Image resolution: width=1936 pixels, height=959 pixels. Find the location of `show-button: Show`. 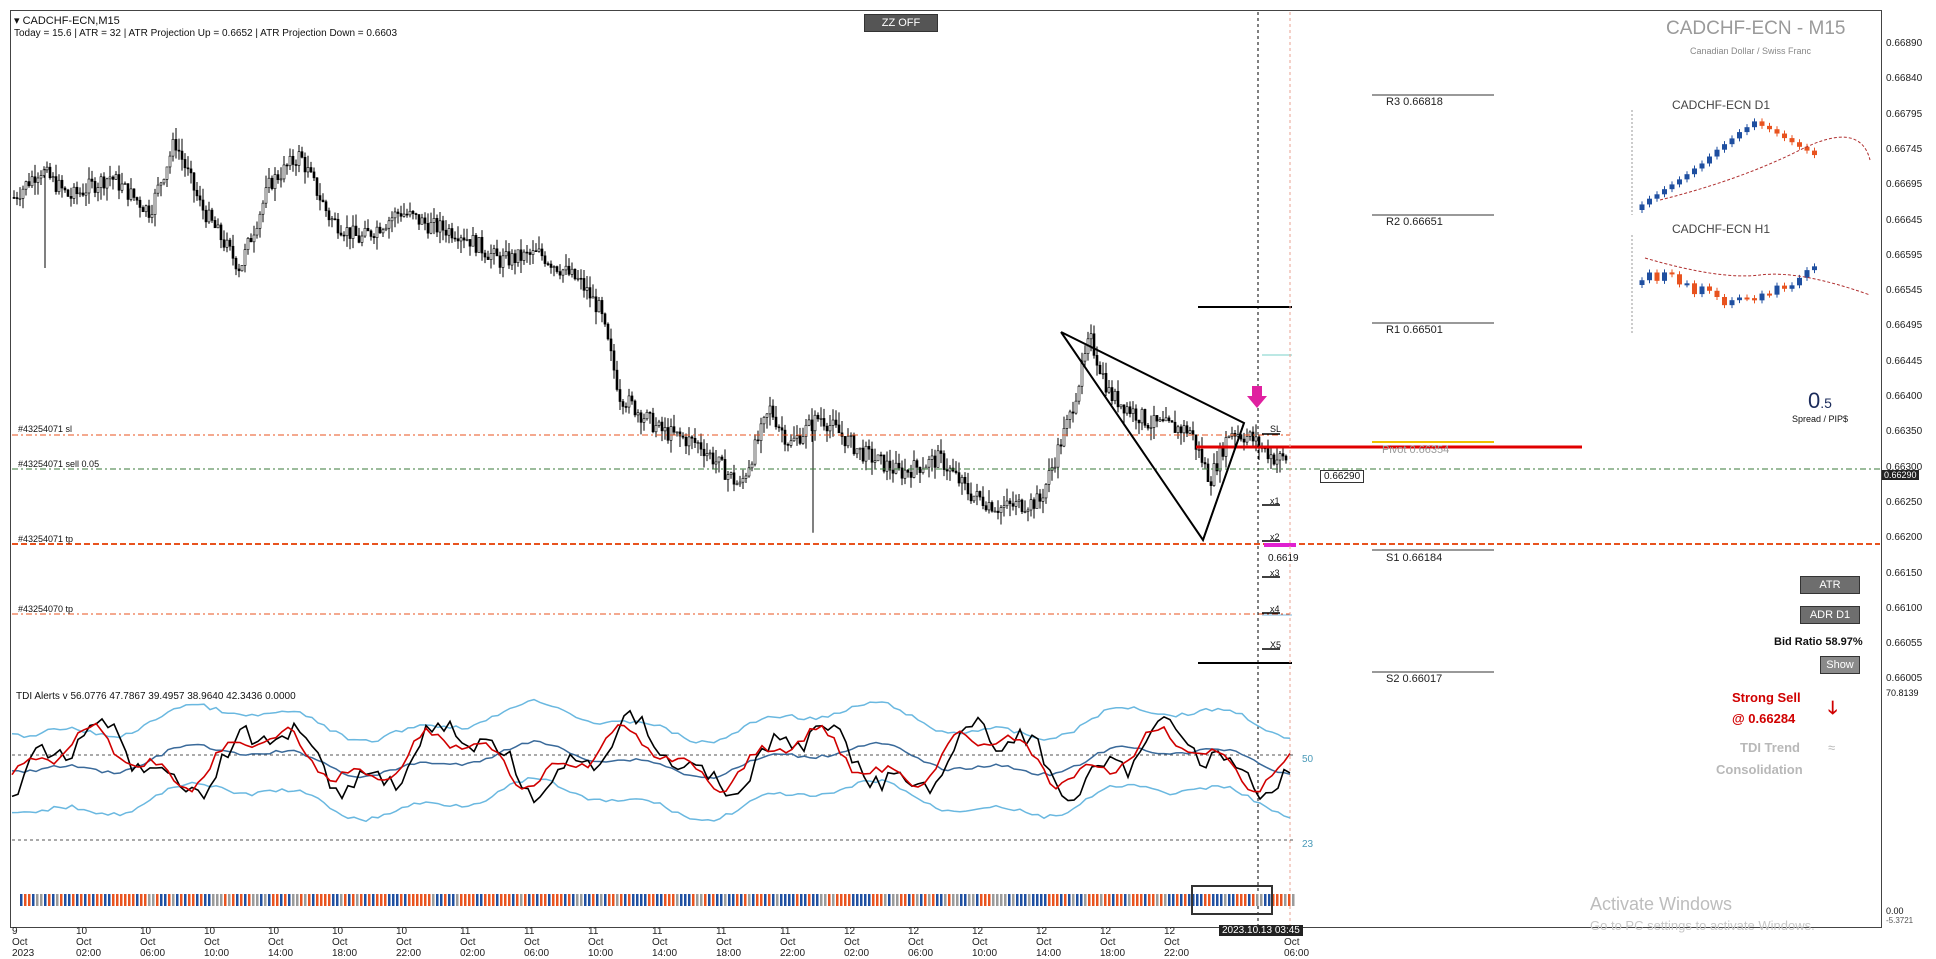

show-button: Show is located at coordinates (1840, 665).